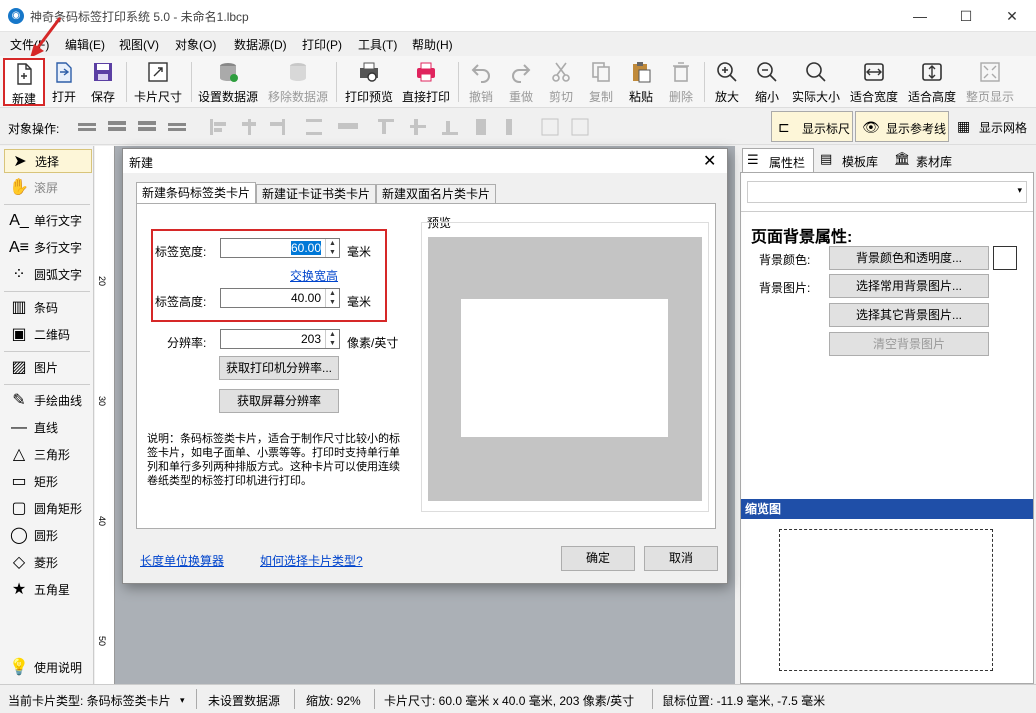  What do you see at coordinates (48, 509) in the screenshot?
I see `tool-rounded-rect: ▢ 圆角矩形` at bounding box center [48, 509].